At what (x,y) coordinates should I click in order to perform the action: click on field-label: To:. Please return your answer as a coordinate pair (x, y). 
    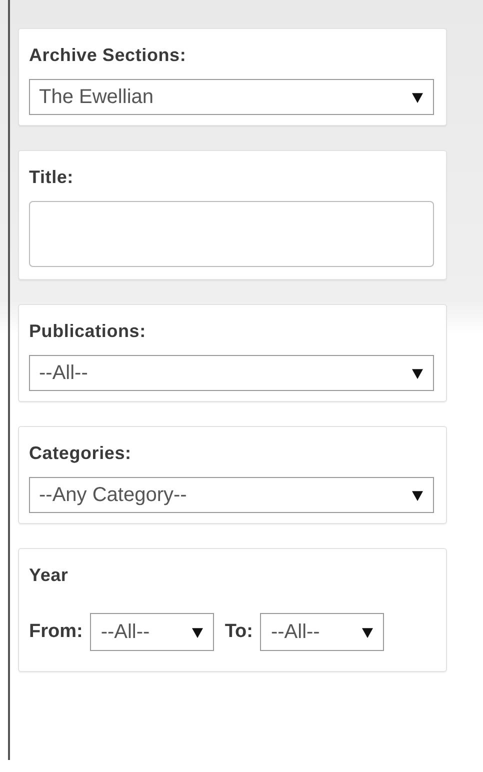
    Looking at the image, I should click on (238, 632).